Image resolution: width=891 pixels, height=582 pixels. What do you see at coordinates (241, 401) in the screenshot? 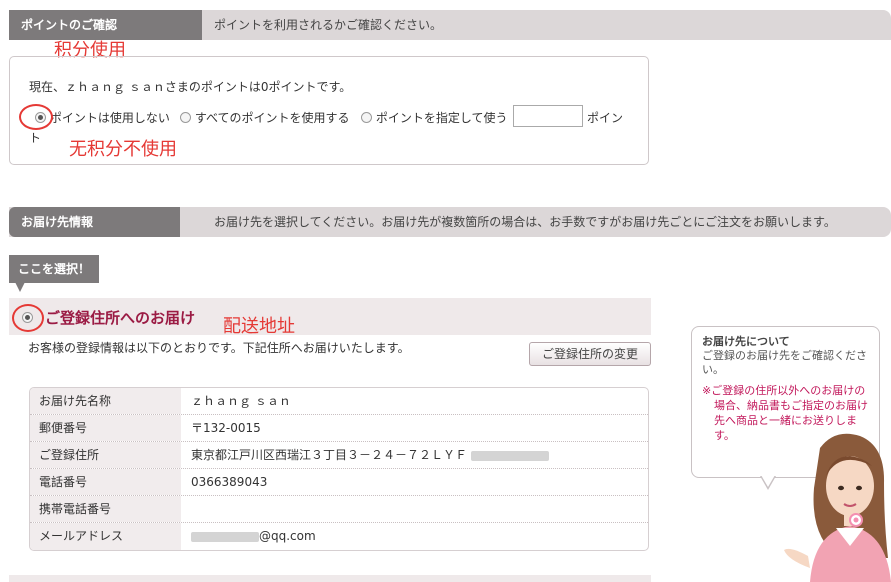
I see `row-value-name: ｚｈａｎｇ ｓａｎ` at bounding box center [241, 401].